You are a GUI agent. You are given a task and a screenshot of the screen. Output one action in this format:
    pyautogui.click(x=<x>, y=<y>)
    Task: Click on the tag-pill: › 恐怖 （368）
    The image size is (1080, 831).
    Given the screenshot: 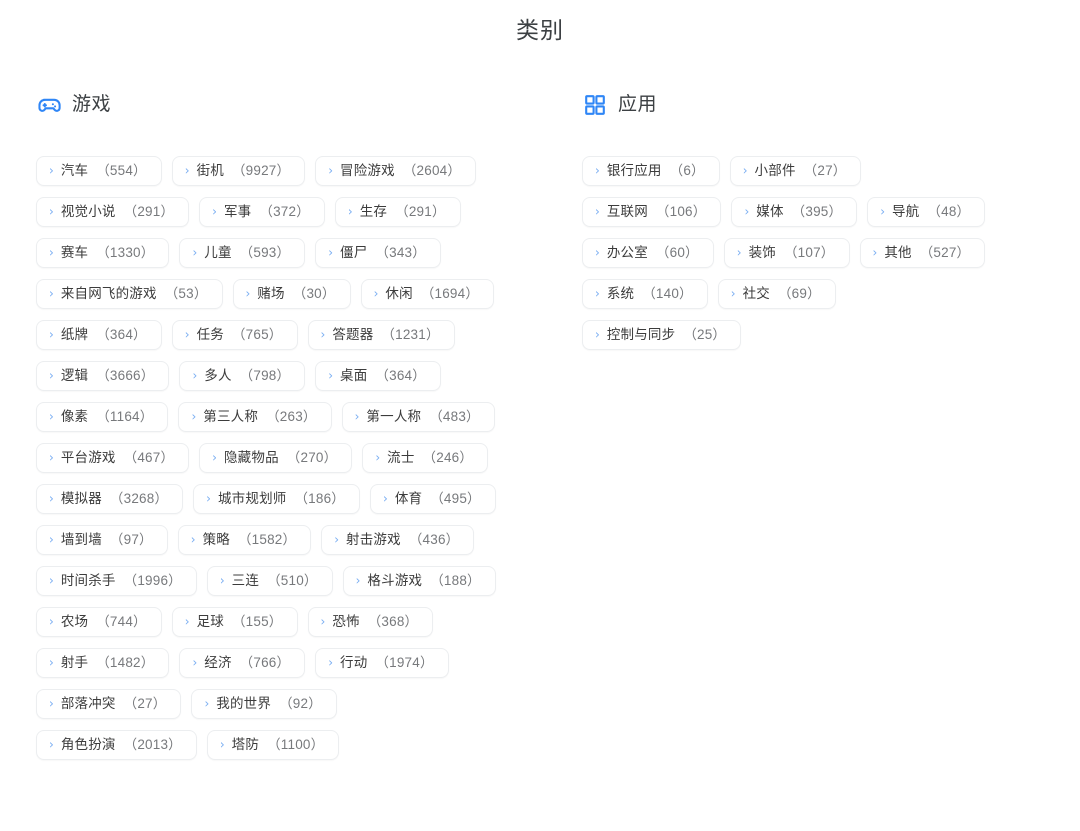 What is the action you would take?
    pyautogui.click(x=370, y=622)
    